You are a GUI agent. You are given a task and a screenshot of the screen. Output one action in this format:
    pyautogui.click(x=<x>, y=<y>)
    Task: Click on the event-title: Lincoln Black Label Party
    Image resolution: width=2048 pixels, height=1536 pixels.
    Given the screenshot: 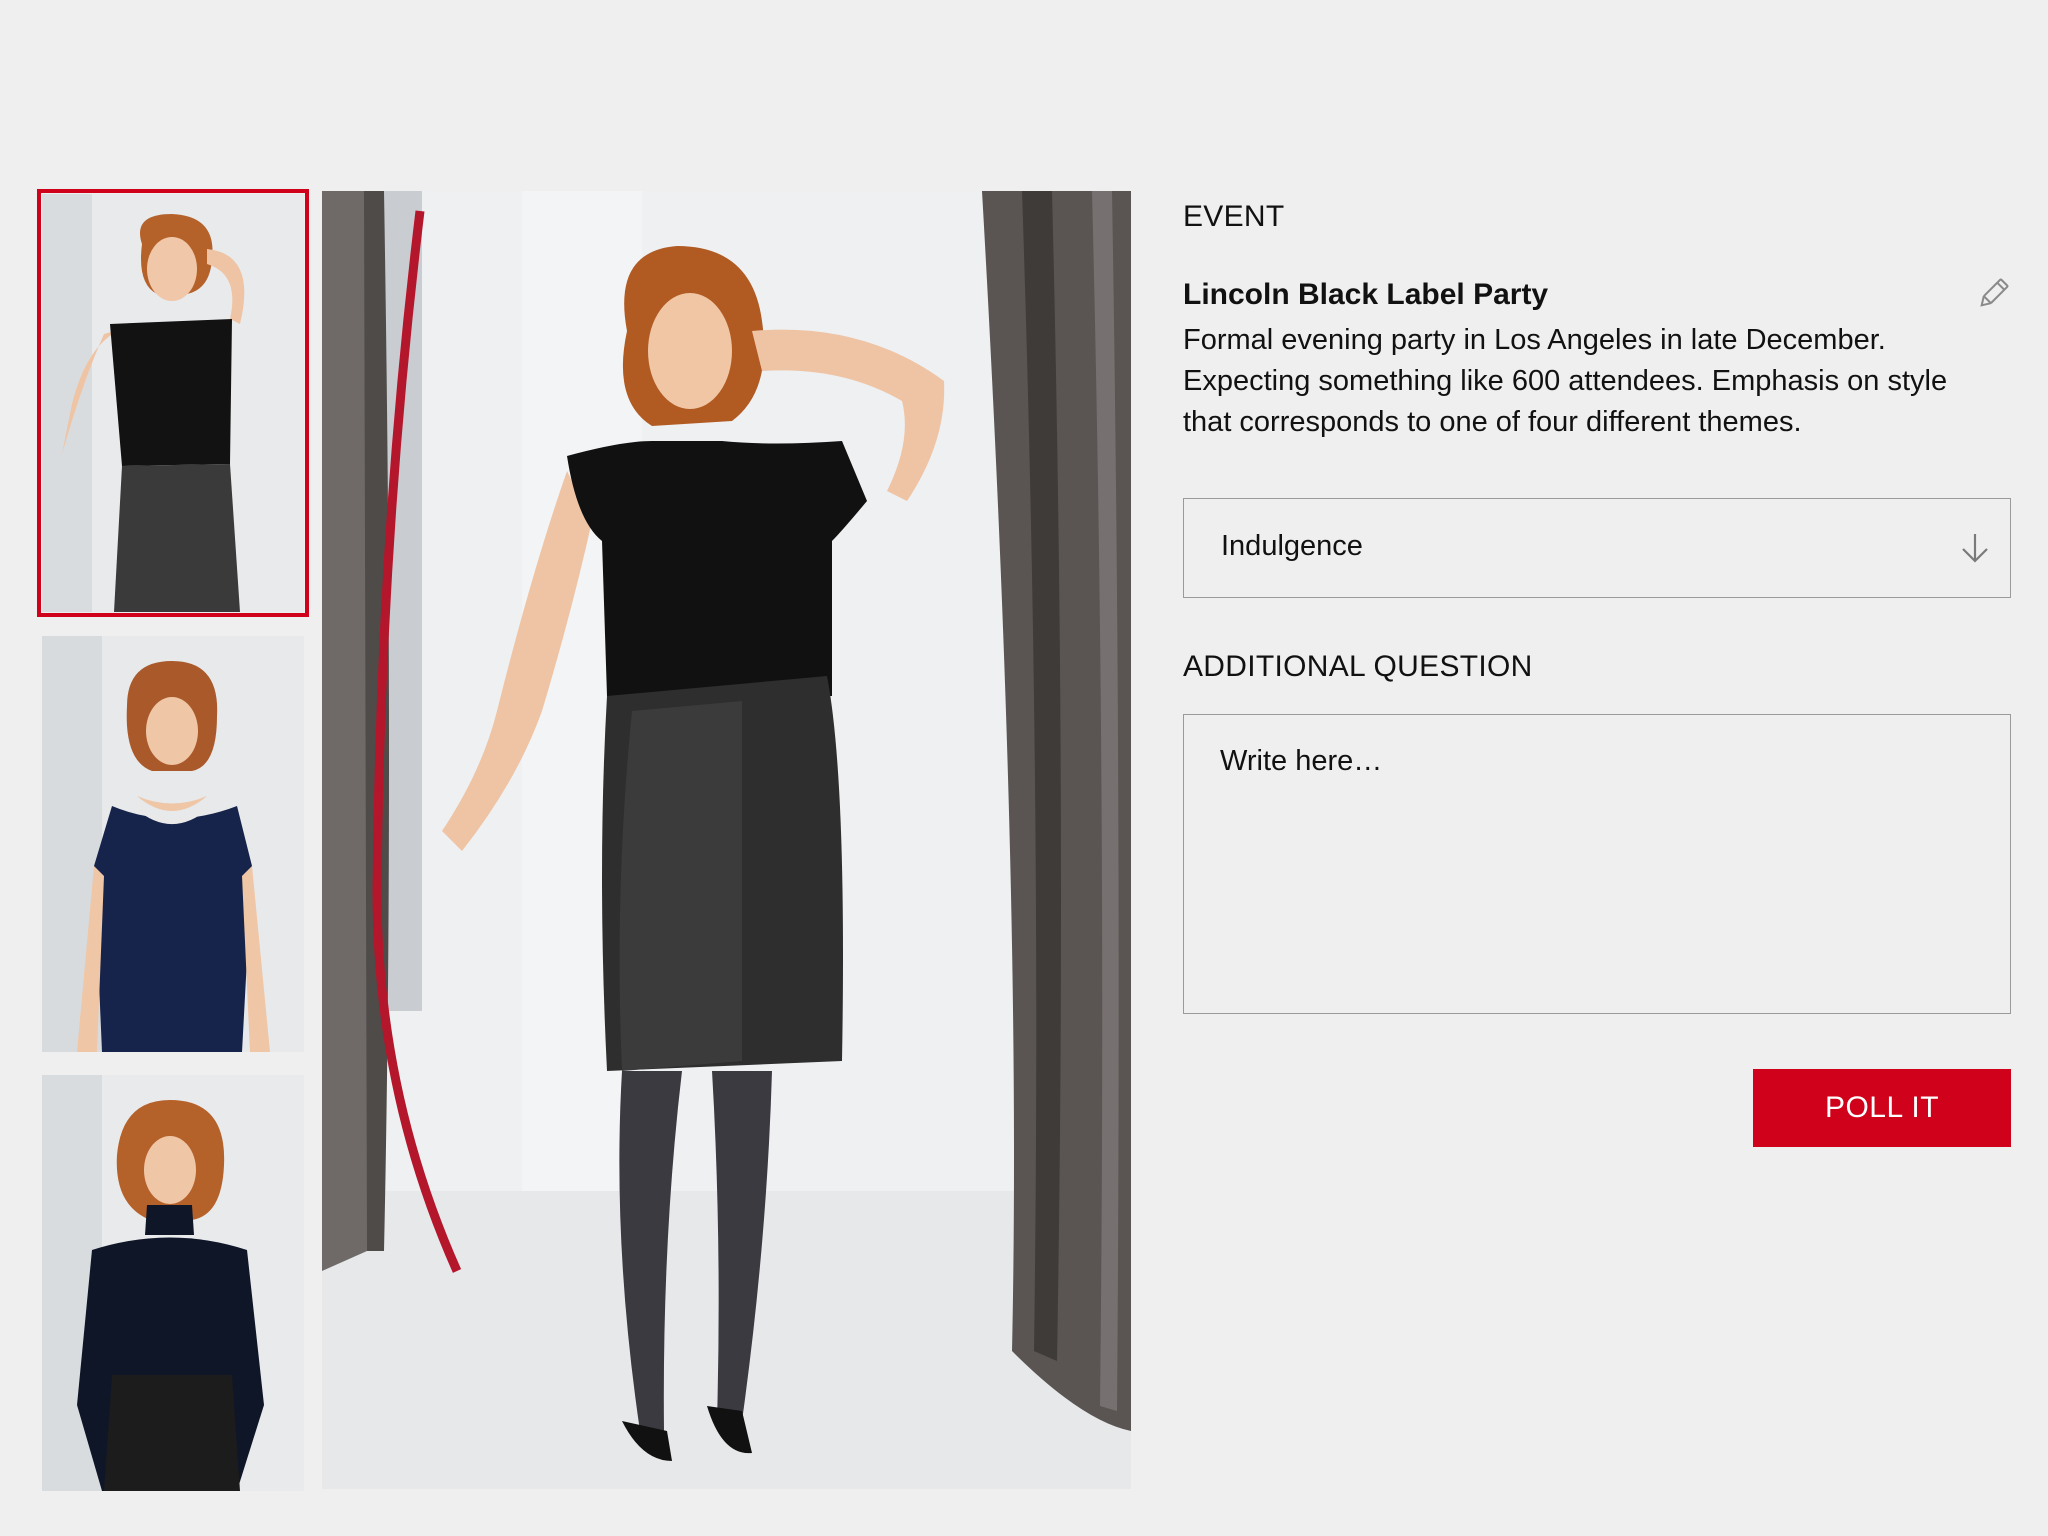 What is the action you would take?
    pyautogui.click(x=1366, y=294)
    